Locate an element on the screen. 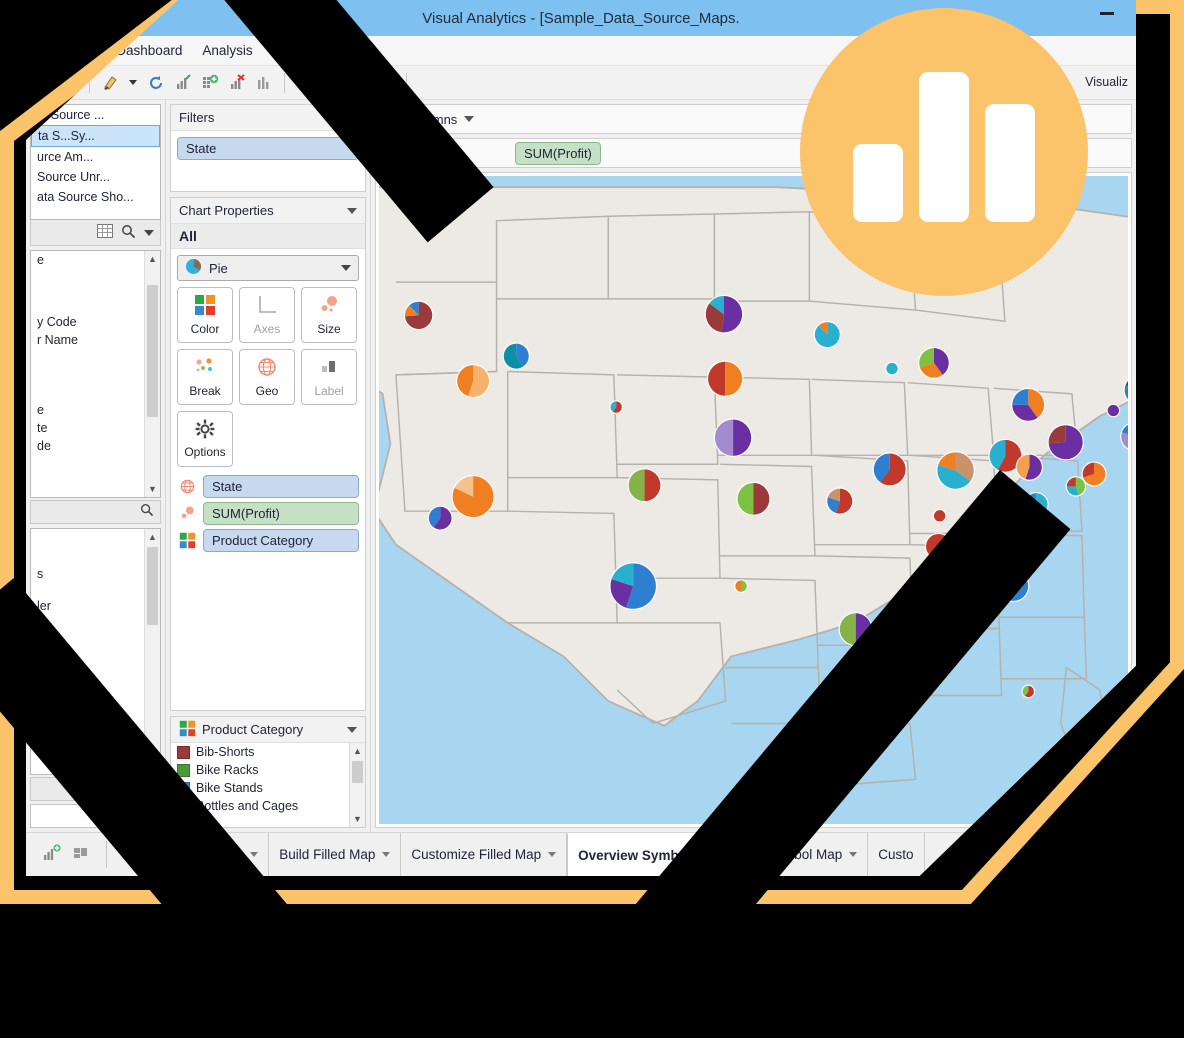 The image size is (1184, 1038). pie-mark-missouri is located at coordinates (840, 501).